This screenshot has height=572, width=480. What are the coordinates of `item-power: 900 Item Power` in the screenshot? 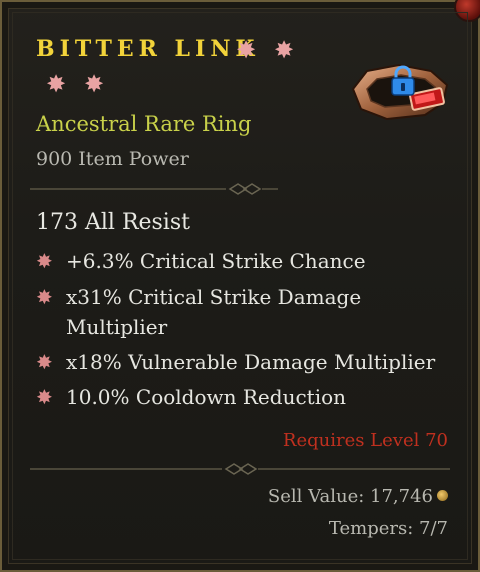 It's located at (112, 159).